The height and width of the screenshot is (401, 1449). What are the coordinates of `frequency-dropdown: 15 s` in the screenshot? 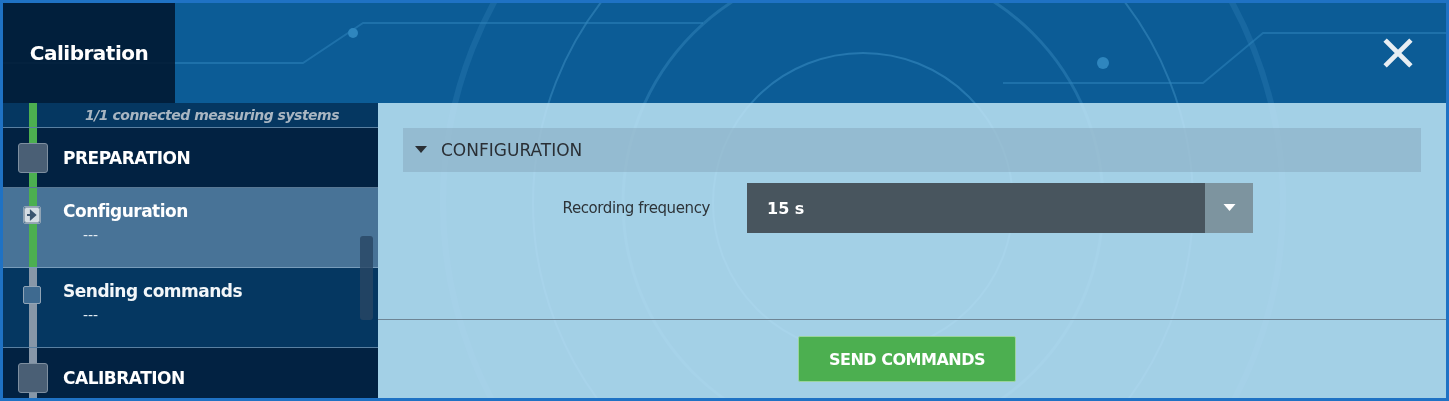 It's located at (1000, 208).